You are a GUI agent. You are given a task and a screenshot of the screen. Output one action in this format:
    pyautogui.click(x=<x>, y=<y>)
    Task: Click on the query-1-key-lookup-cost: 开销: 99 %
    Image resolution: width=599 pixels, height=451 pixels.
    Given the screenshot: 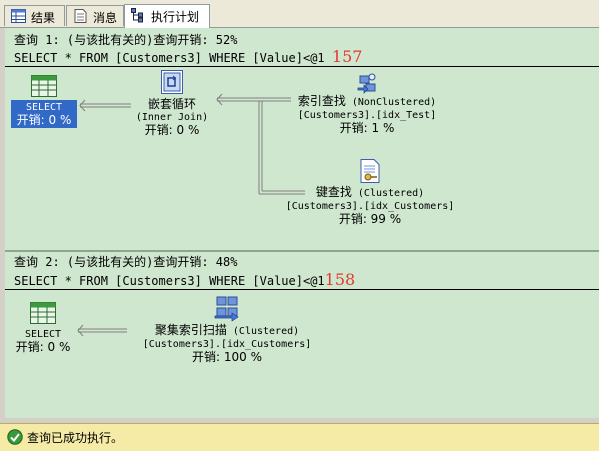 What is the action you would take?
    pyautogui.click(x=370, y=219)
    